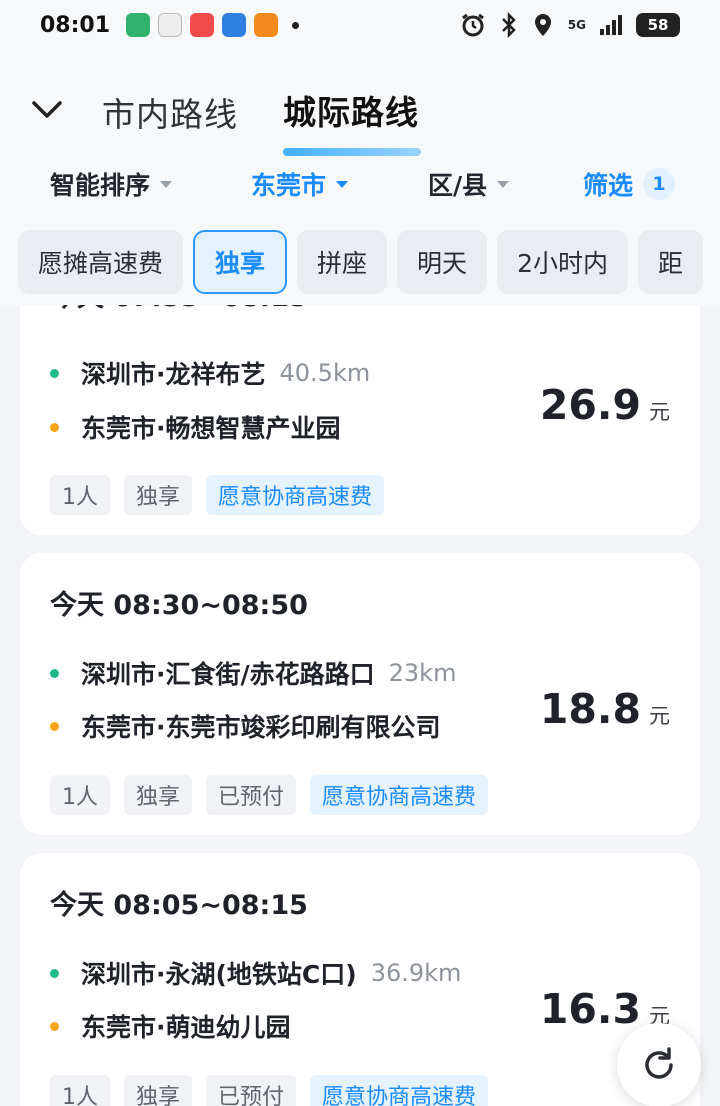 Image resolution: width=720 pixels, height=1106 pixels. What do you see at coordinates (611, 25) in the screenshot?
I see `signal-icon` at bounding box center [611, 25].